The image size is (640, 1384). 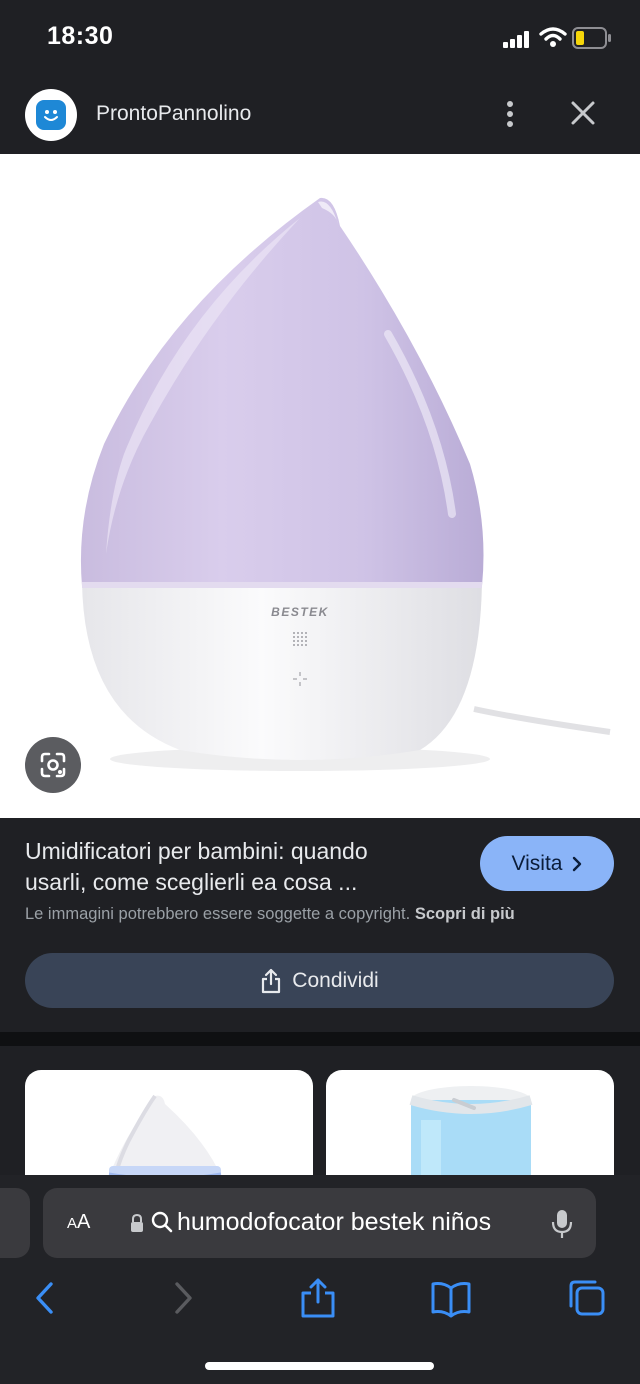 I want to click on lens-icon, so click(x=53, y=765).